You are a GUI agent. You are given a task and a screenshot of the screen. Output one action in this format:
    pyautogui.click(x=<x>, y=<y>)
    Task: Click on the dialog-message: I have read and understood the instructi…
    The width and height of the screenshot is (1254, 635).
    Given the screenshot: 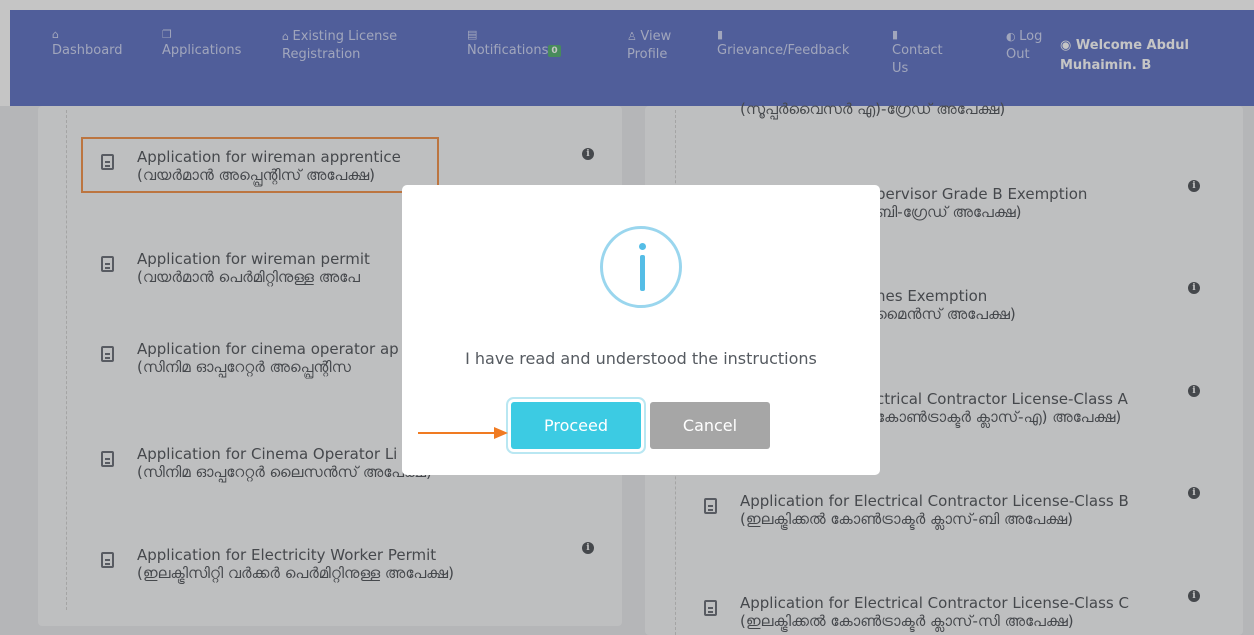 What is the action you would take?
    pyautogui.click(x=641, y=358)
    